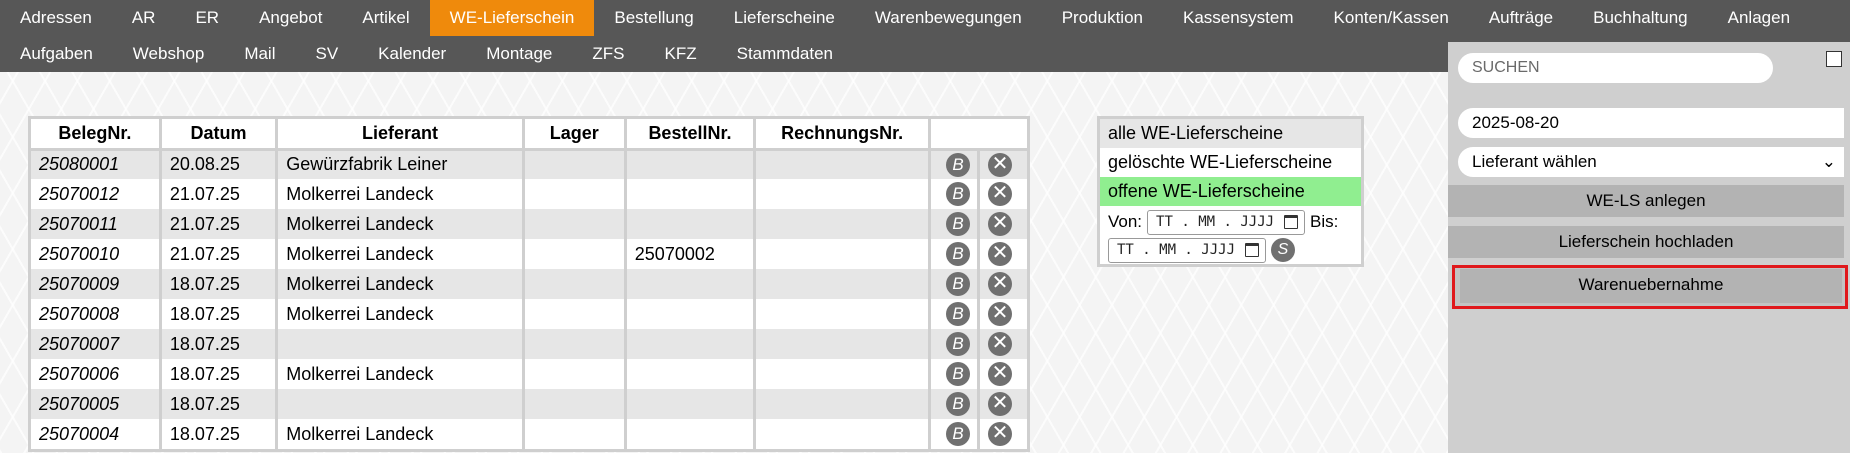  I want to click on date-field: 2025-08-20, so click(1651, 123).